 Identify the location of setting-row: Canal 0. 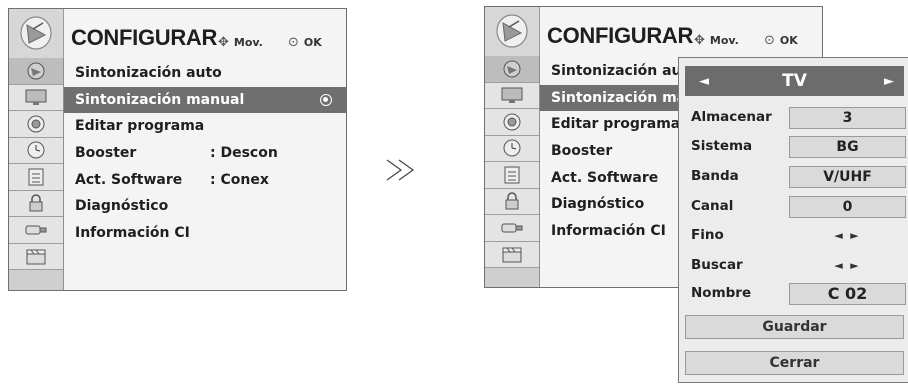
(798, 208).